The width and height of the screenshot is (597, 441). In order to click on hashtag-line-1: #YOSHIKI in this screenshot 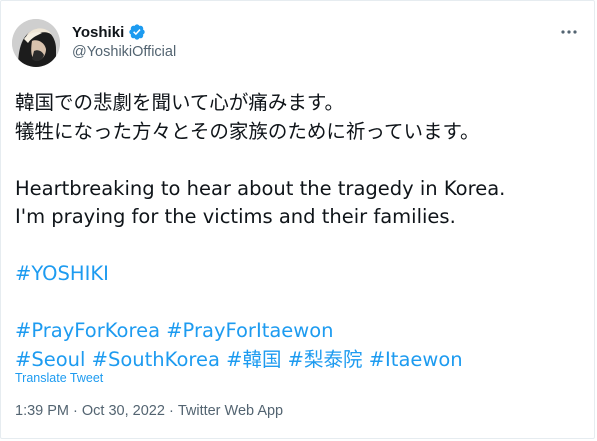, I will do `click(302, 274)`.